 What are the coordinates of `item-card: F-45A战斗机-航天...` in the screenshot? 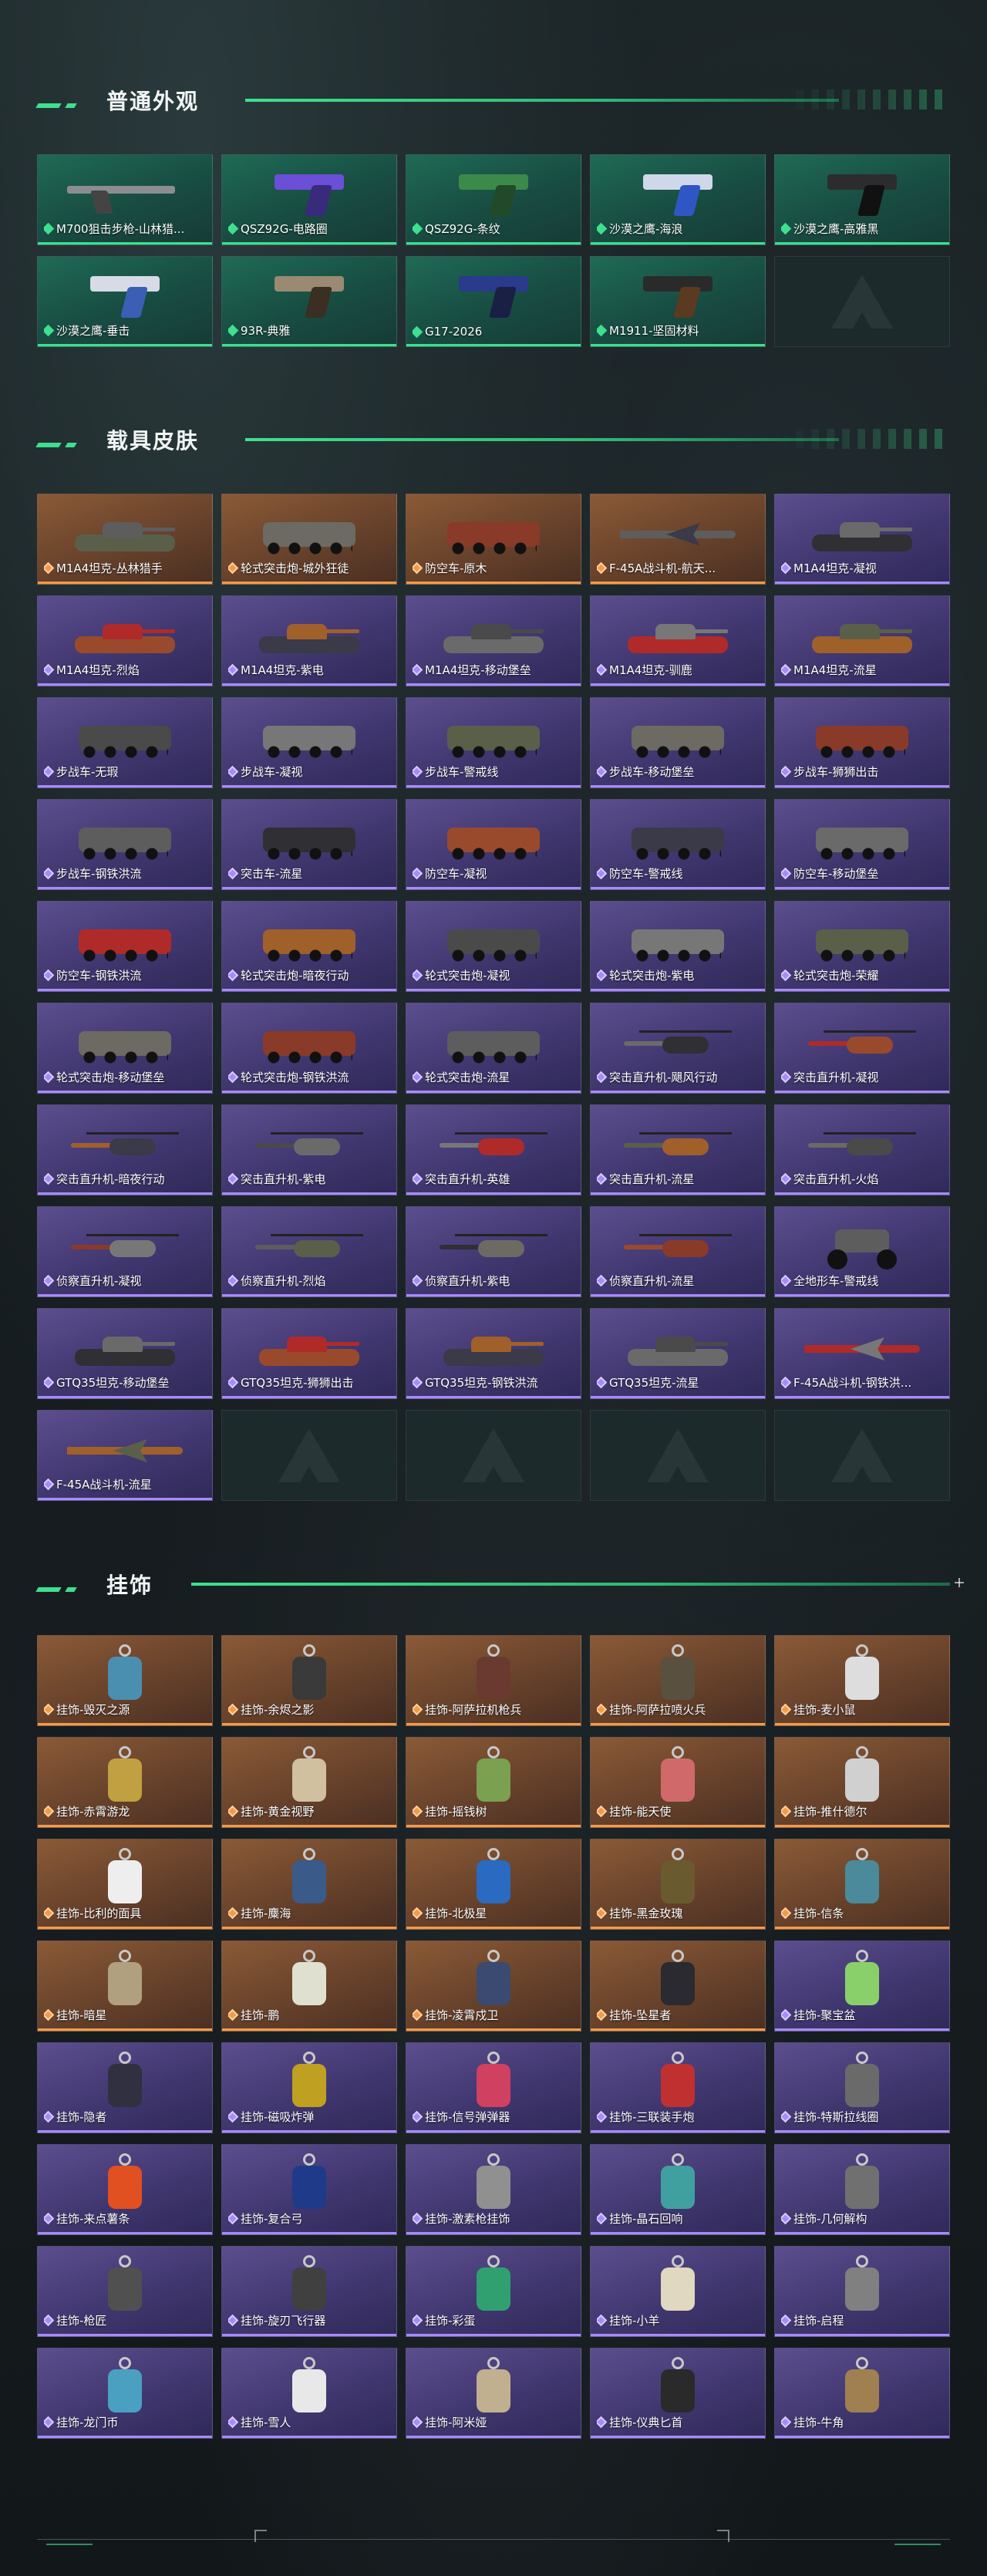 It's located at (678, 539).